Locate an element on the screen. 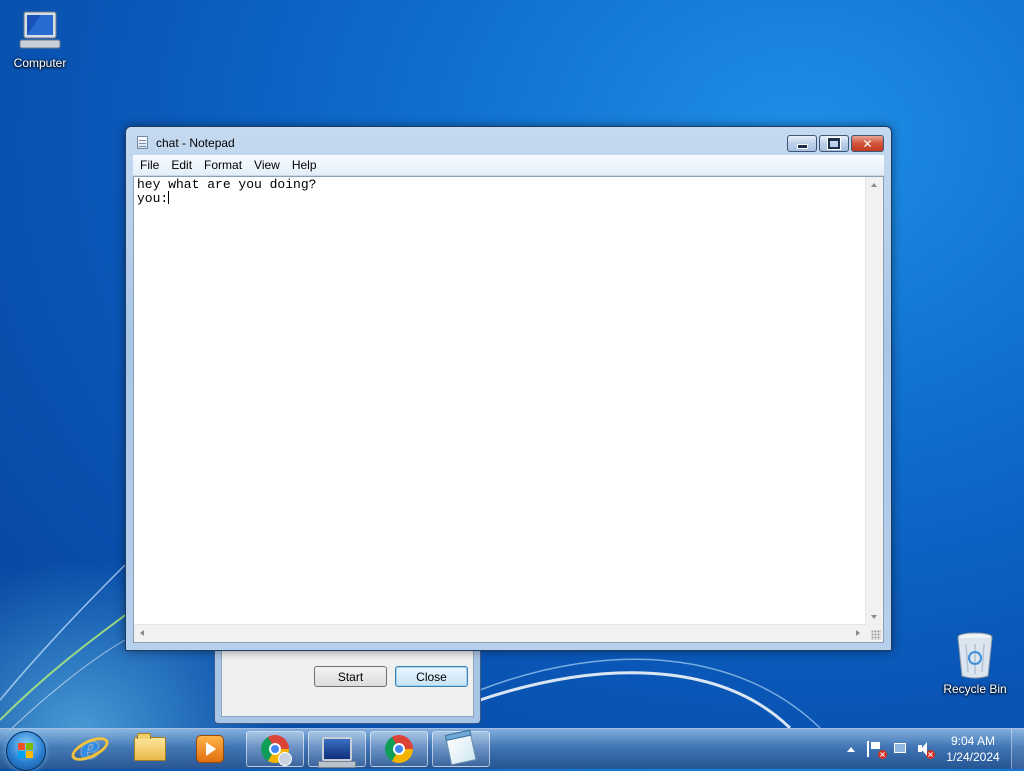  chevron-up-icon is located at coordinates (851, 749).